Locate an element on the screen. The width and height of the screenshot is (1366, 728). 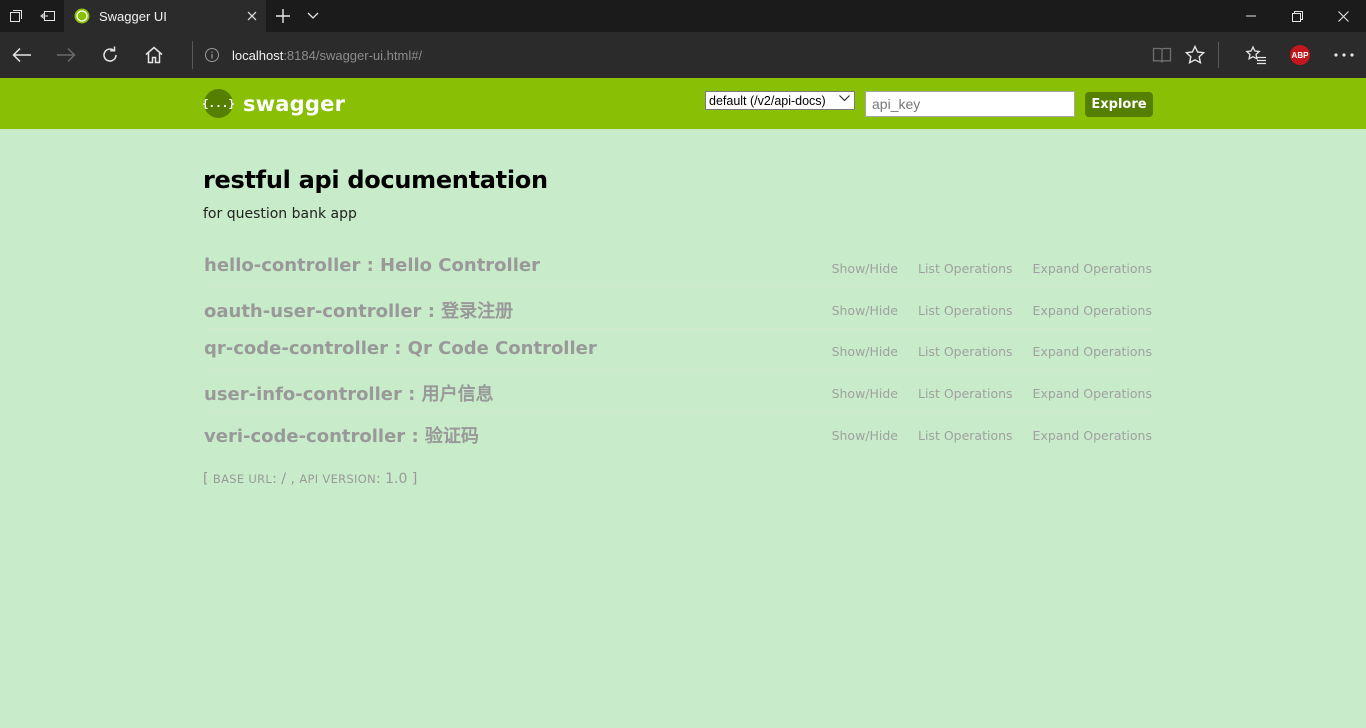
home-icon is located at coordinates (154, 55).